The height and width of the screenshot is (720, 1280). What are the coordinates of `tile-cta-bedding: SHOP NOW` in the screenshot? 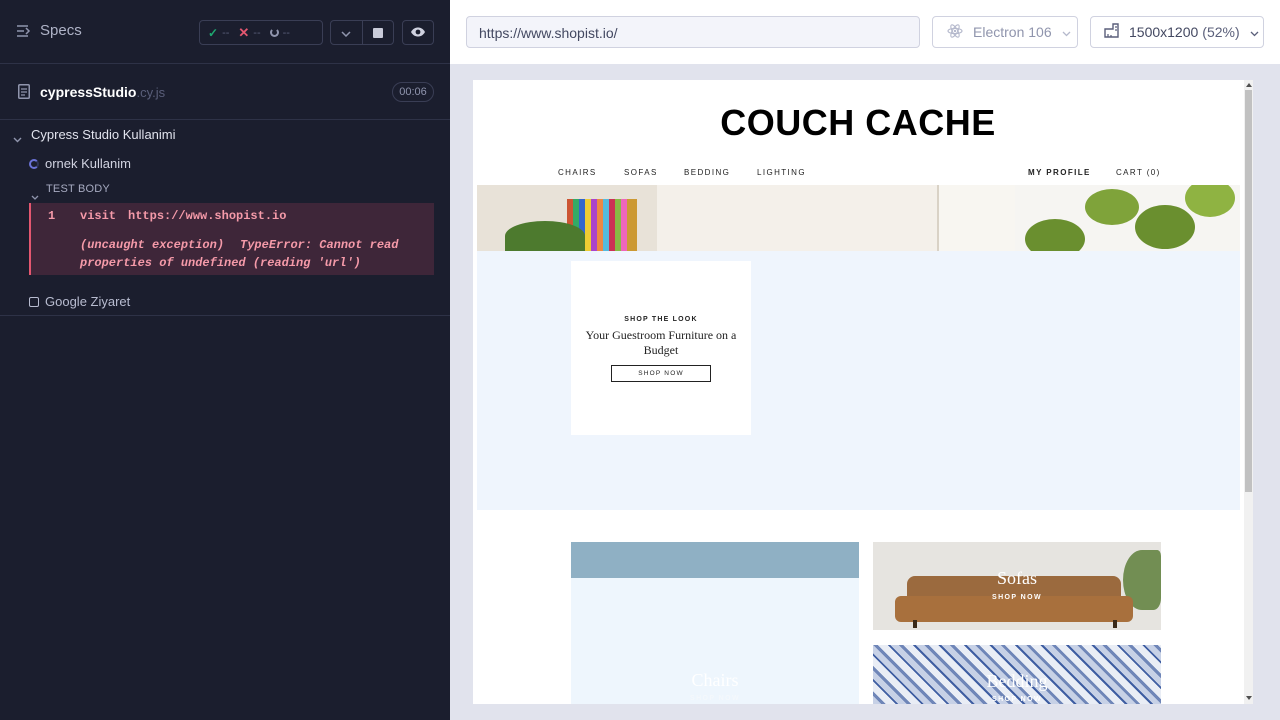 It's located at (1017, 699).